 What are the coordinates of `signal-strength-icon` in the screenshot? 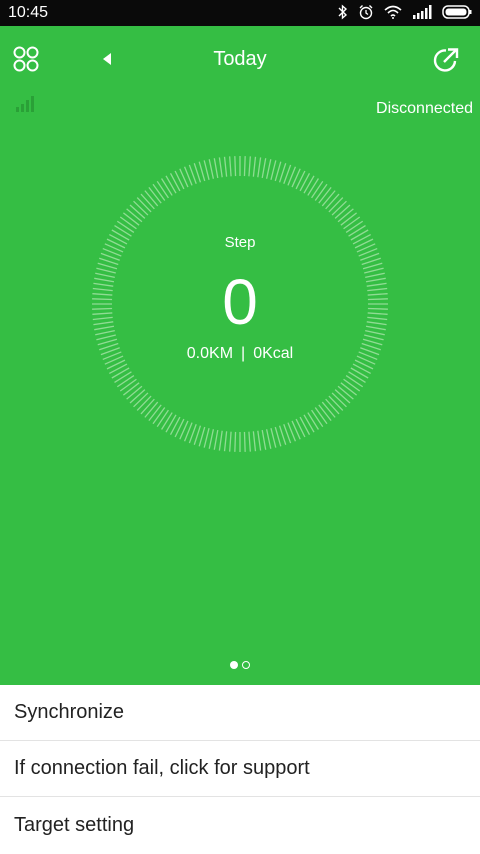 It's located at (26, 106).